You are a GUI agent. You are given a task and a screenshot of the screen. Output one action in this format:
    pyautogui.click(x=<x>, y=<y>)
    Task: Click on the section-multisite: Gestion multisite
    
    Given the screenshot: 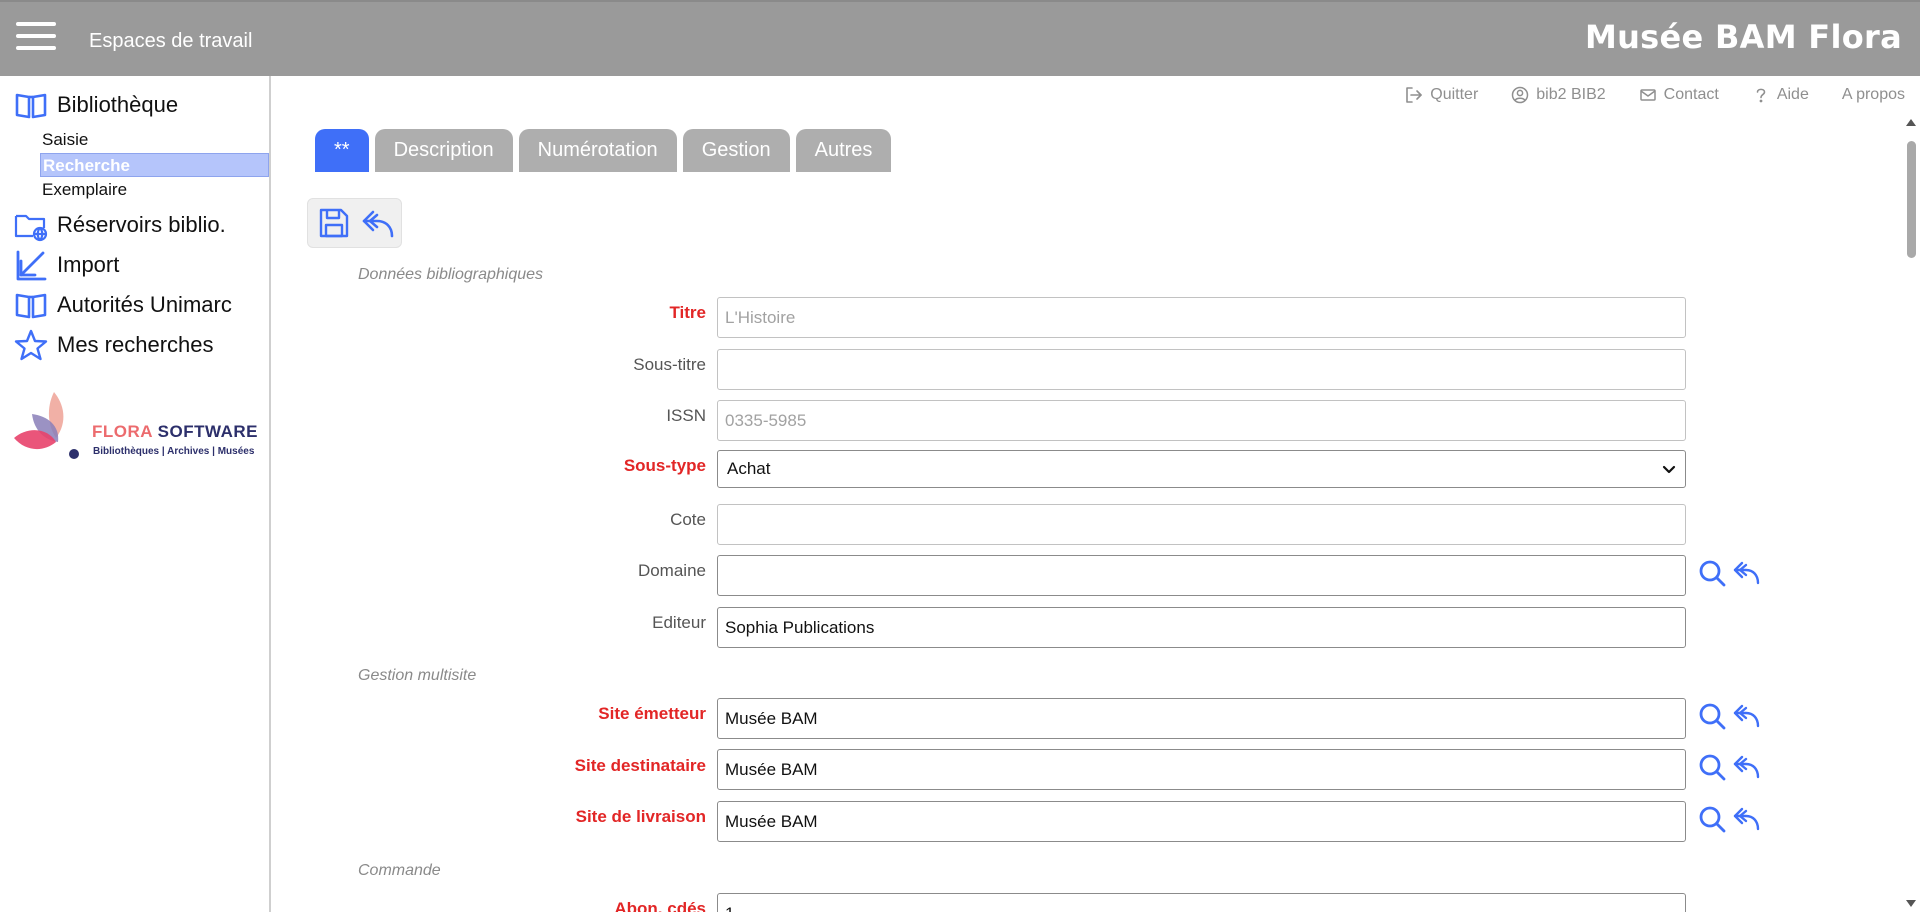 What is the action you would take?
    pyautogui.click(x=417, y=675)
    